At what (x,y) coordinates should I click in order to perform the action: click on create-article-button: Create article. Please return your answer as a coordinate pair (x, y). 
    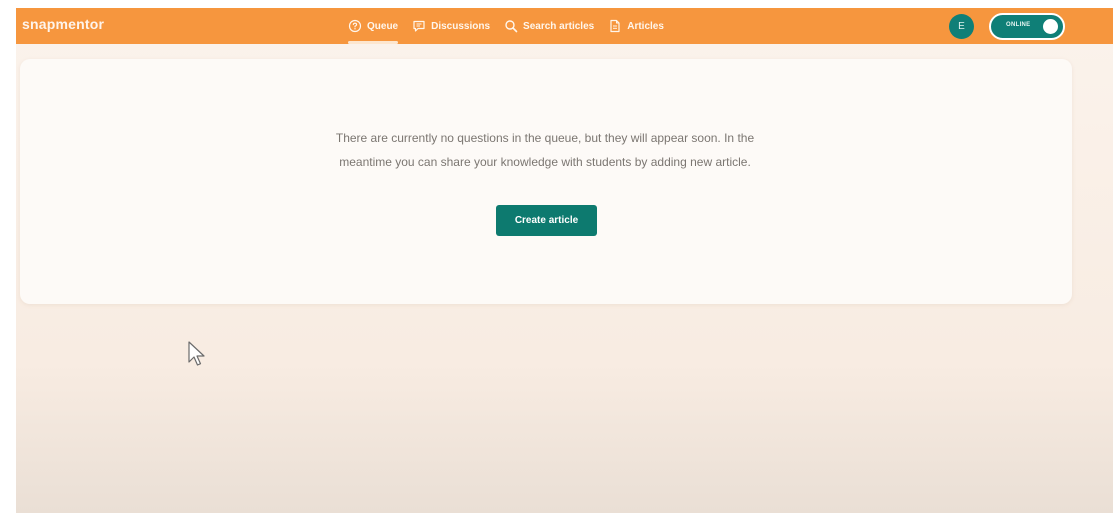
    Looking at the image, I should click on (546, 220).